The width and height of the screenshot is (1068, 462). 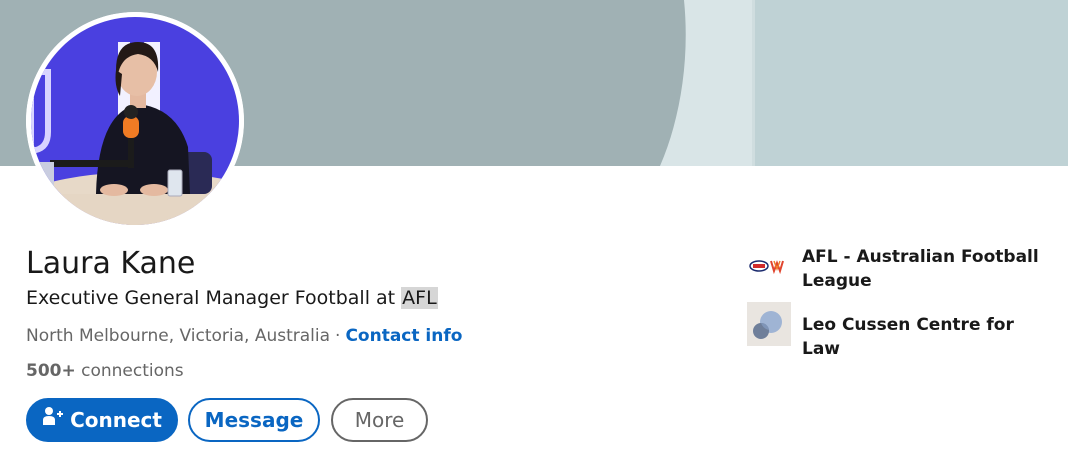 I want to click on more-label: More, so click(x=379, y=420).